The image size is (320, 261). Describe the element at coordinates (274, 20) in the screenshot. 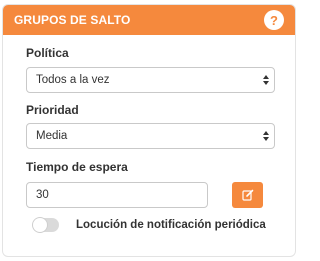

I see `question-icon: ?` at that location.